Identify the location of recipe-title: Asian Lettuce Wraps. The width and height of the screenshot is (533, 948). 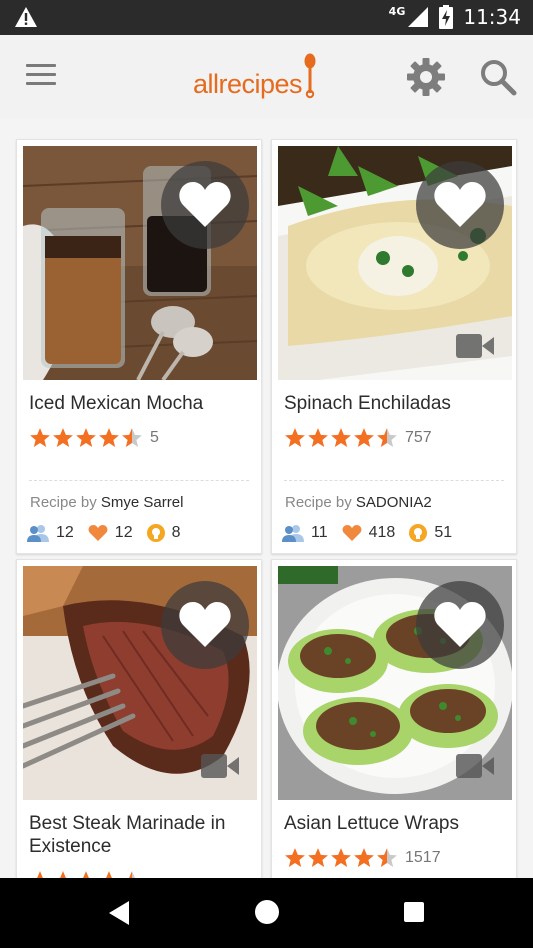
(395, 823).